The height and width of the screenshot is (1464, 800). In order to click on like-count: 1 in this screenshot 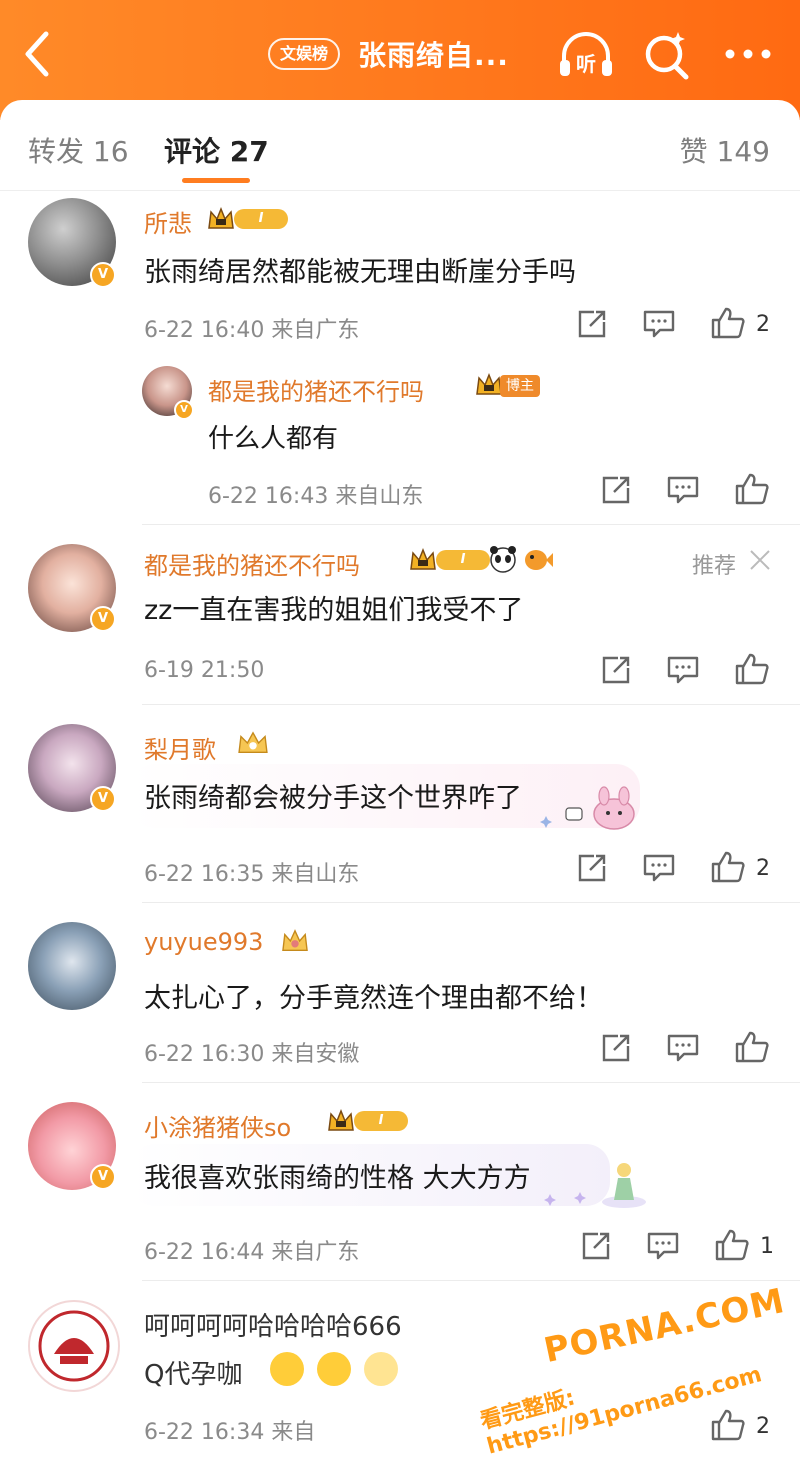, I will do `click(767, 1246)`.